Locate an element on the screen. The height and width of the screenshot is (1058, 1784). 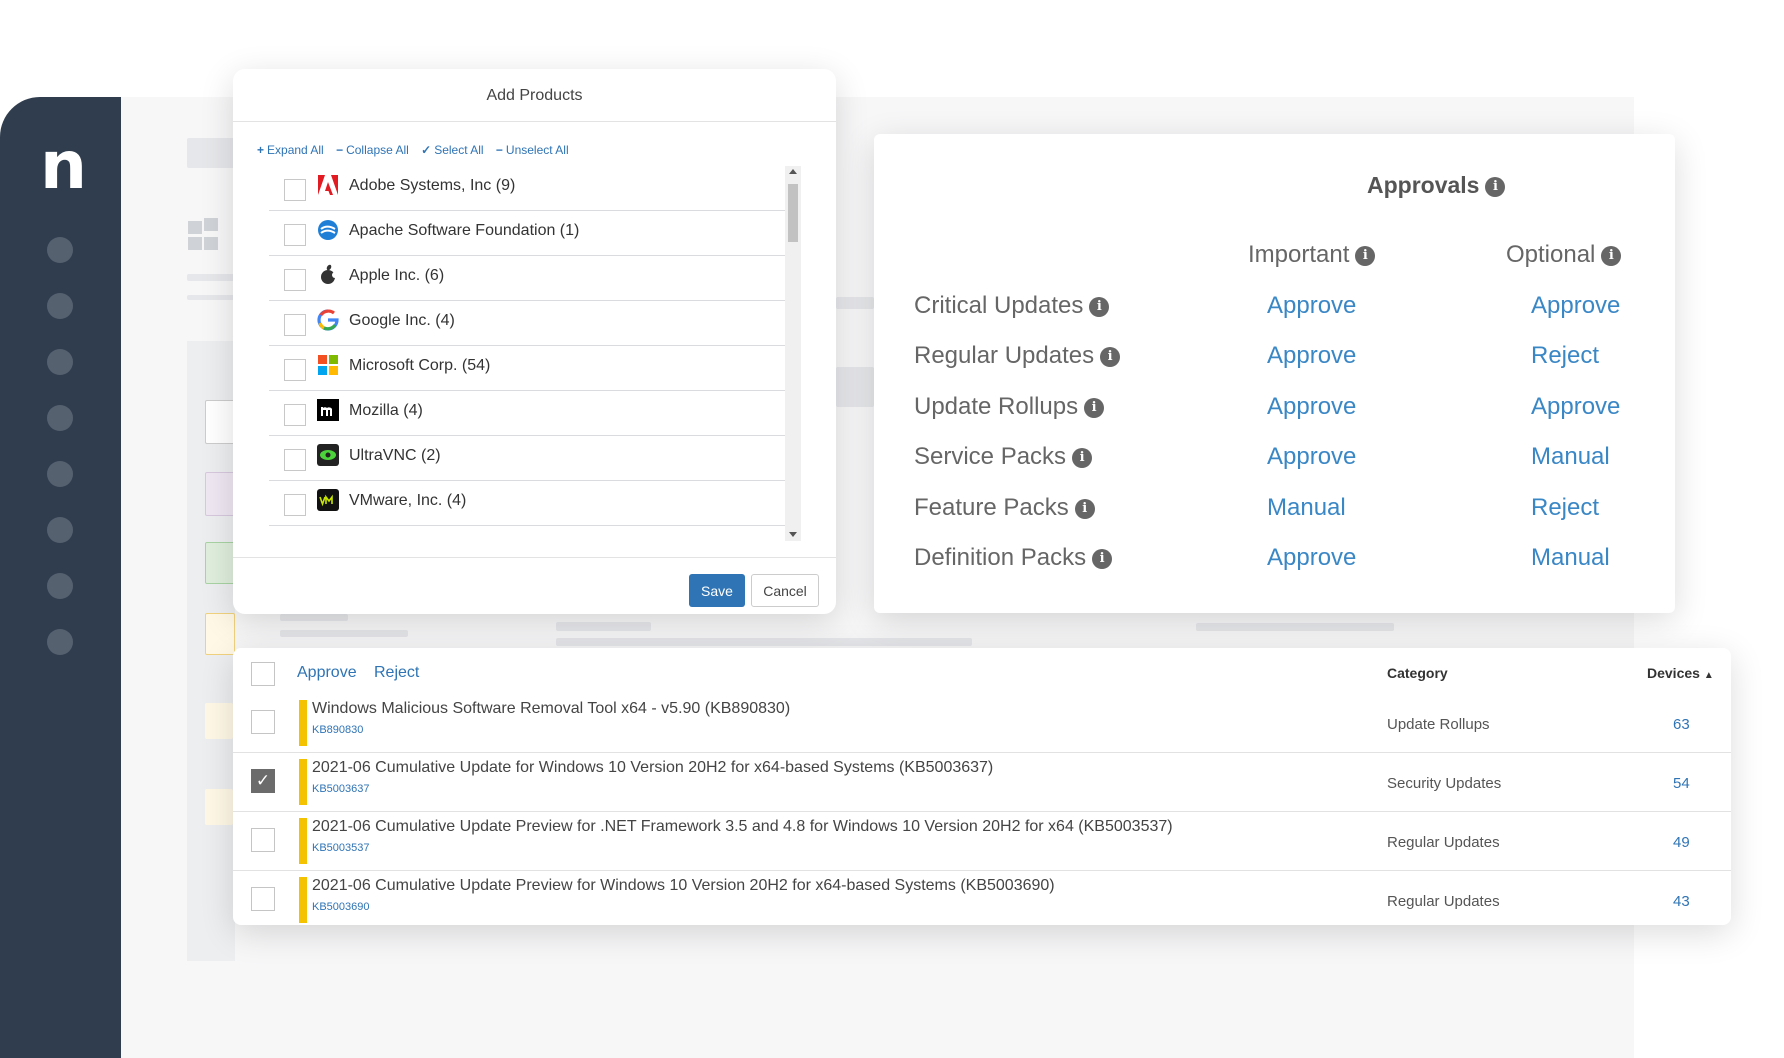
update-category: Security Updates is located at coordinates (1444, 783).